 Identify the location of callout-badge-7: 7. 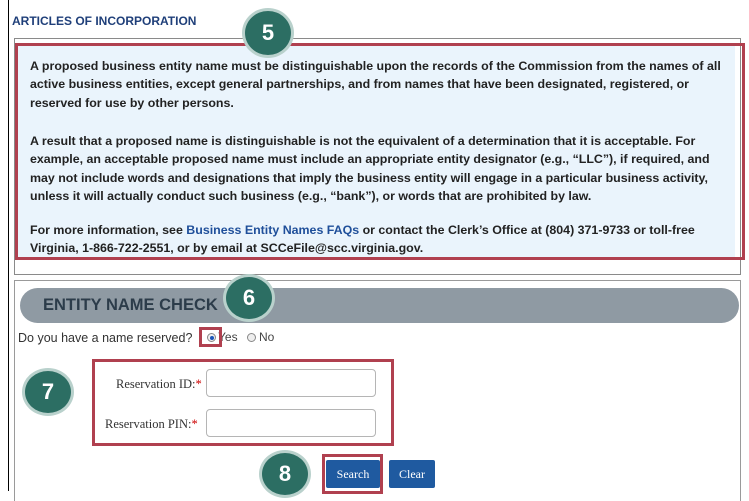
(48, 392).